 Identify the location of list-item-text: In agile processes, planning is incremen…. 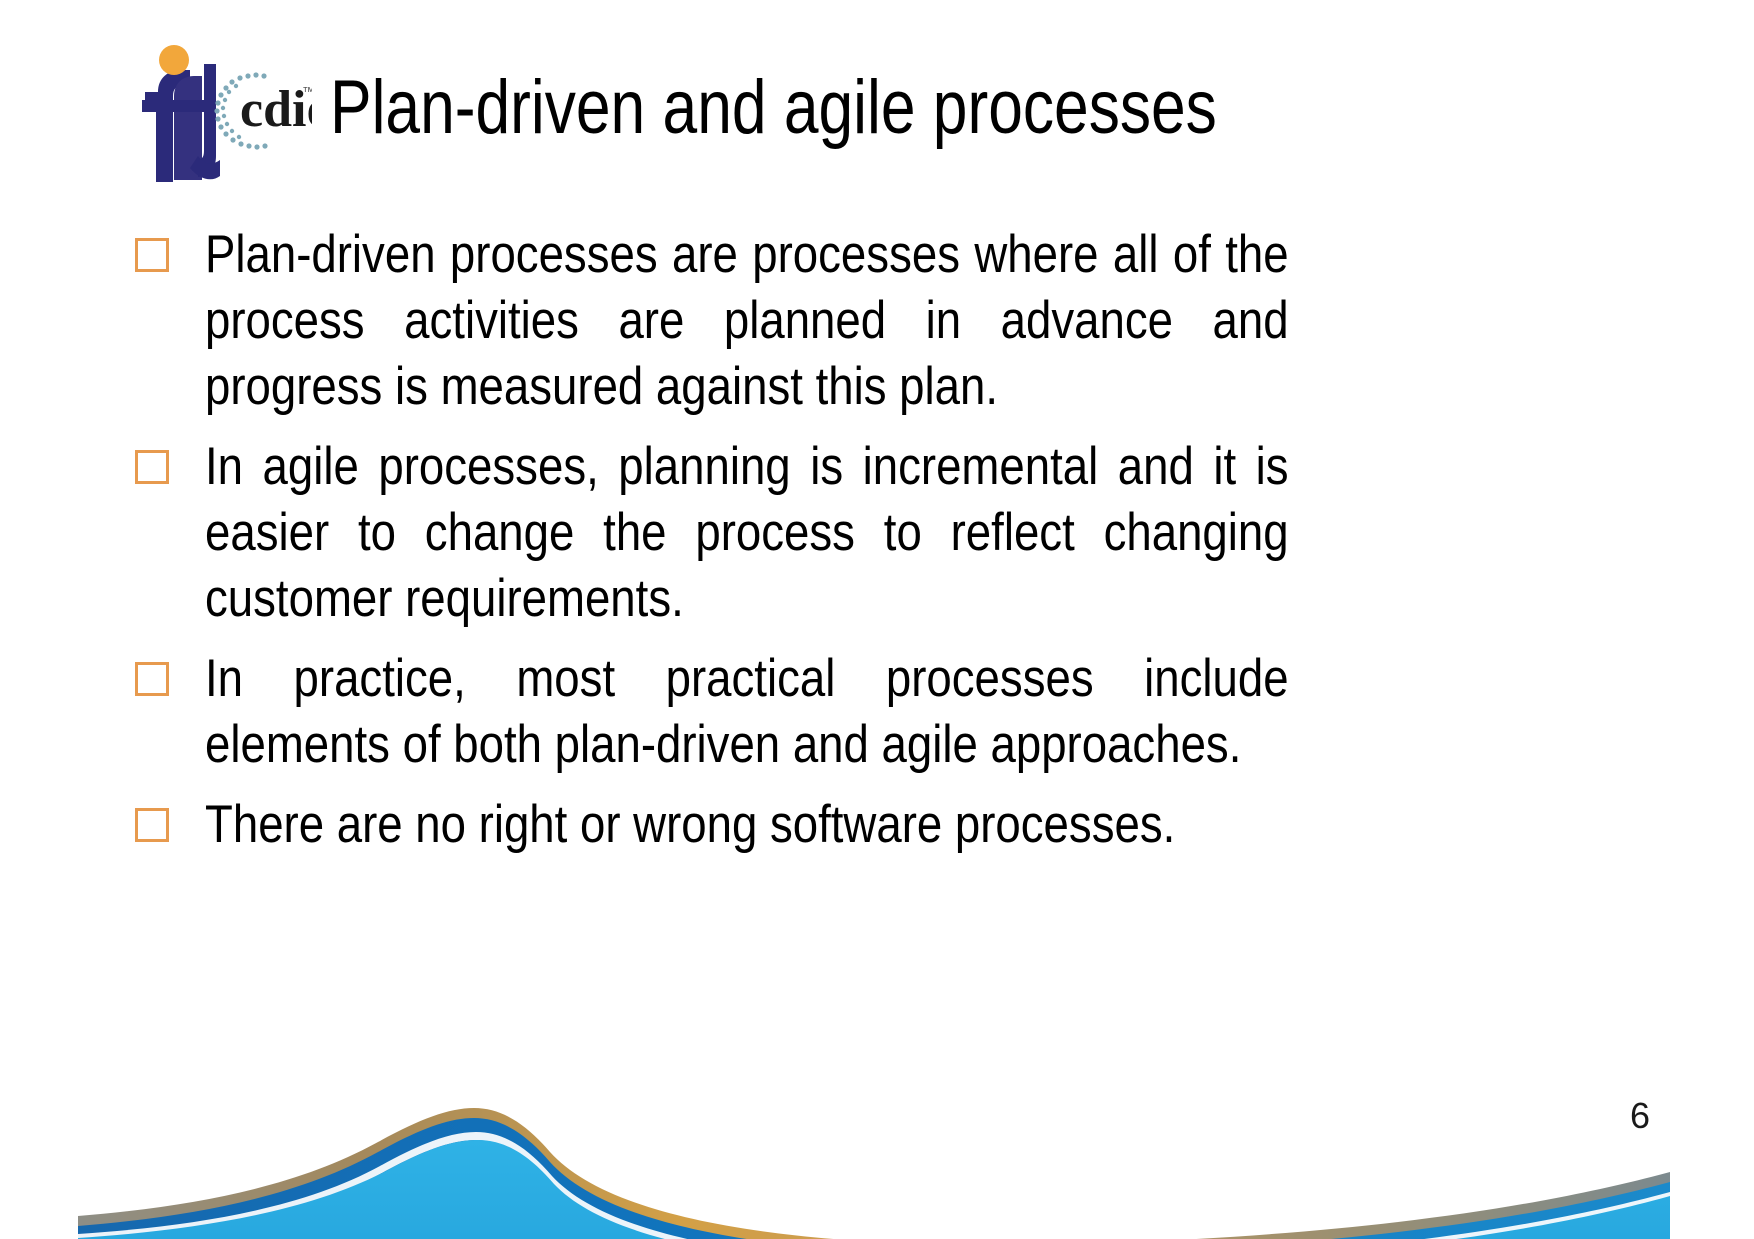
(747, 532).